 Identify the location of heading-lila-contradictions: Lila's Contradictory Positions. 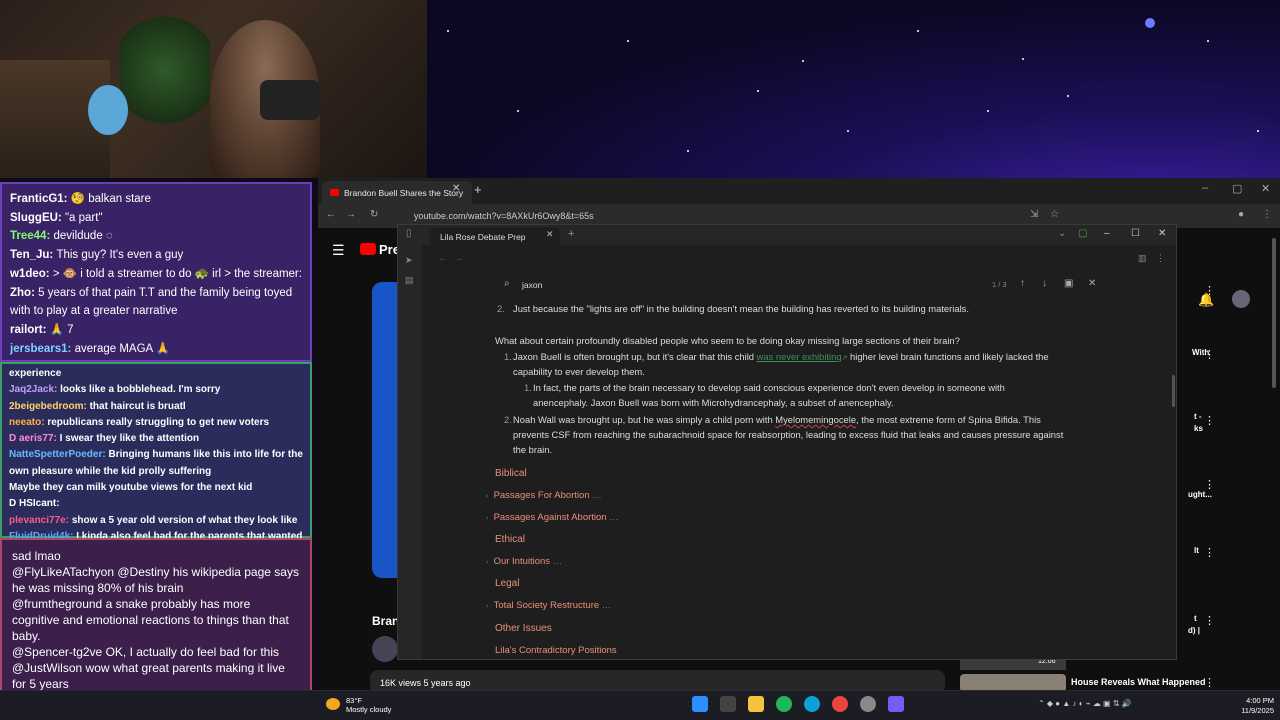
(556, 650).